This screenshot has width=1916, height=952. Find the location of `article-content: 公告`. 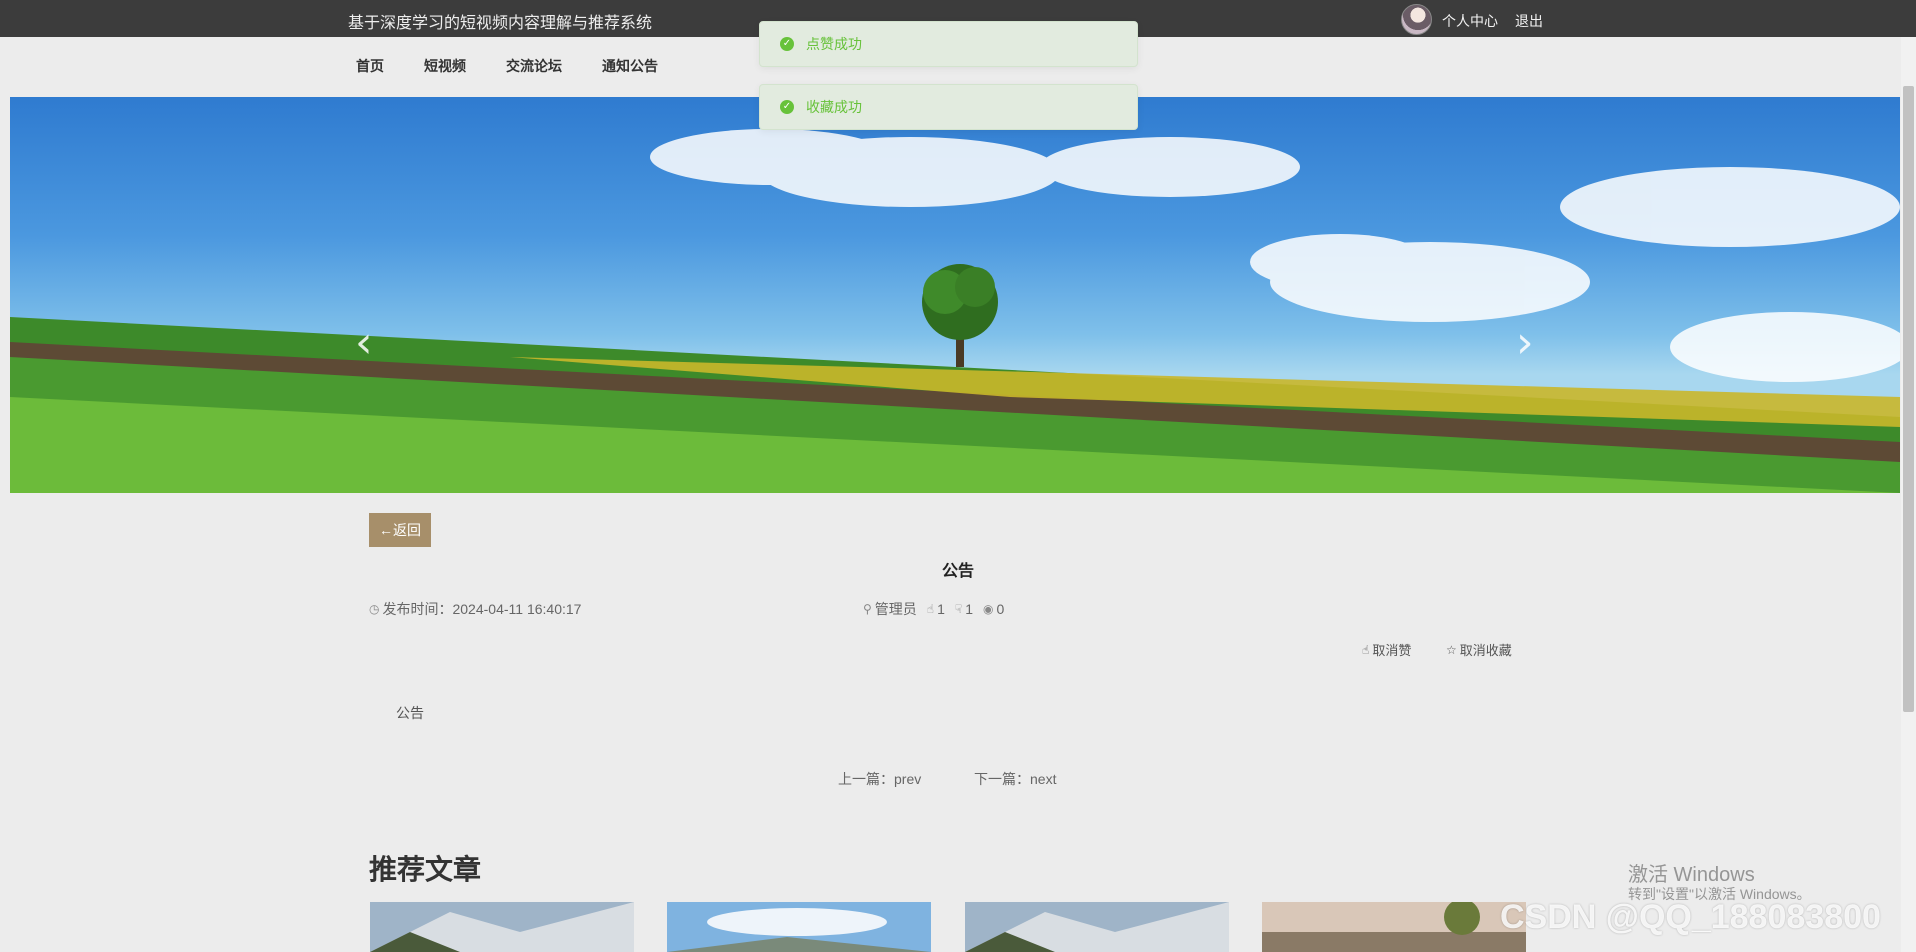

article-content: 公告 is located at coordinates (410, 713).